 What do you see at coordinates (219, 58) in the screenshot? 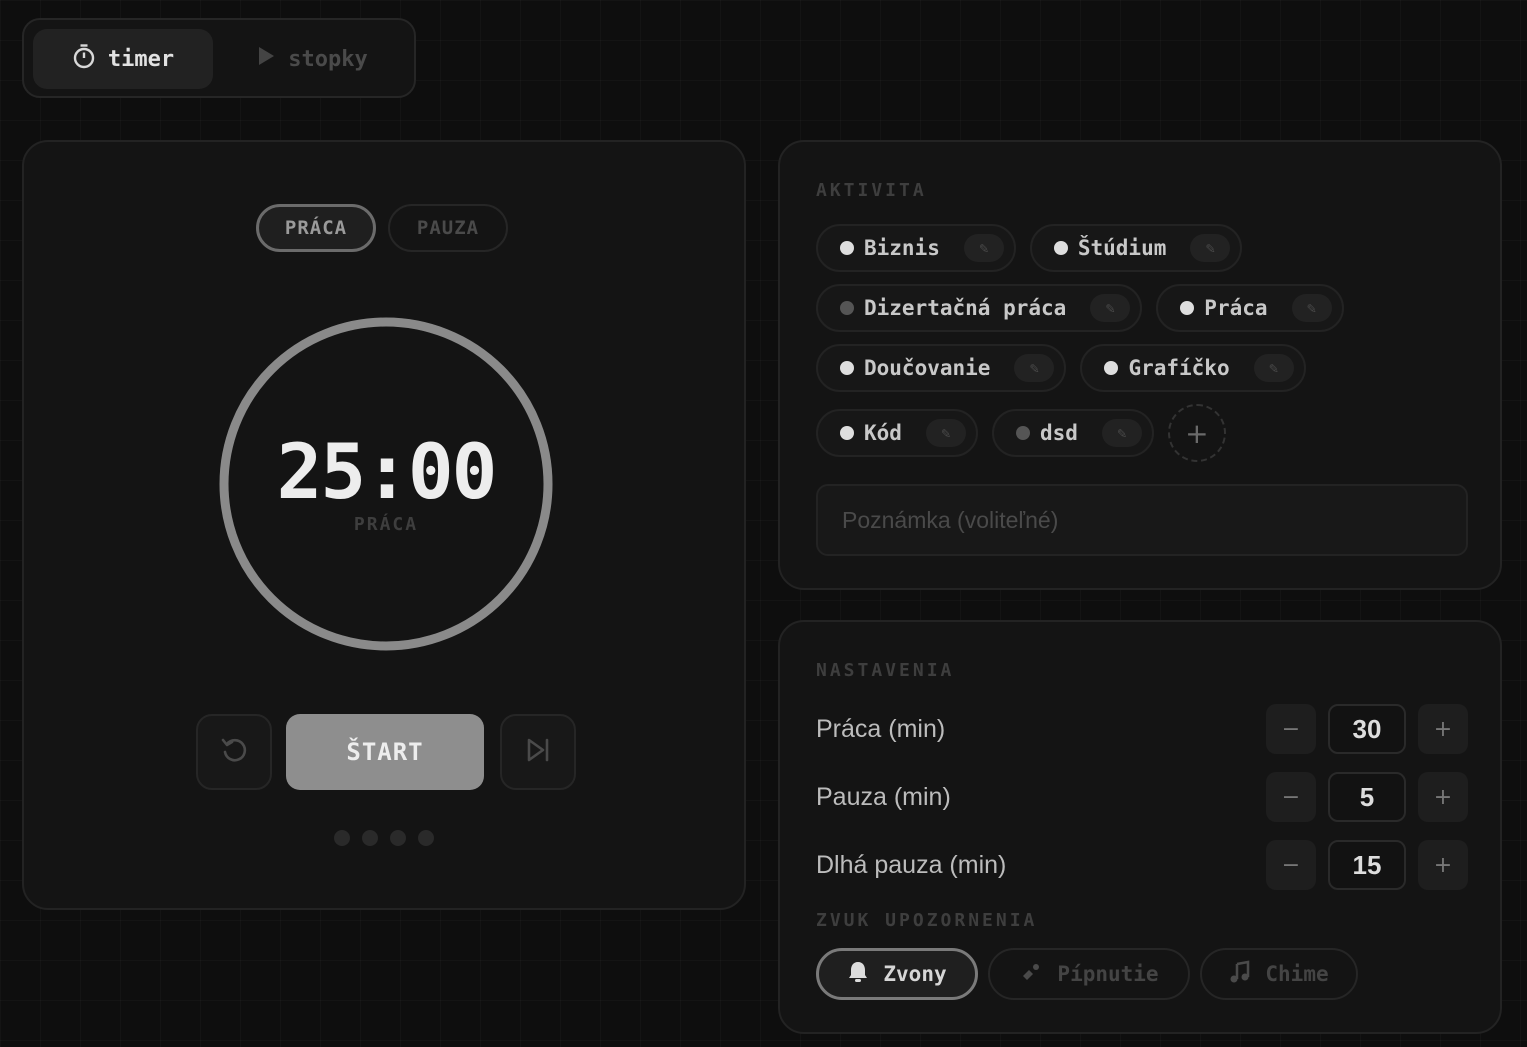
I see `mode-switch: timer stopky` at bounding box center [219, 58].